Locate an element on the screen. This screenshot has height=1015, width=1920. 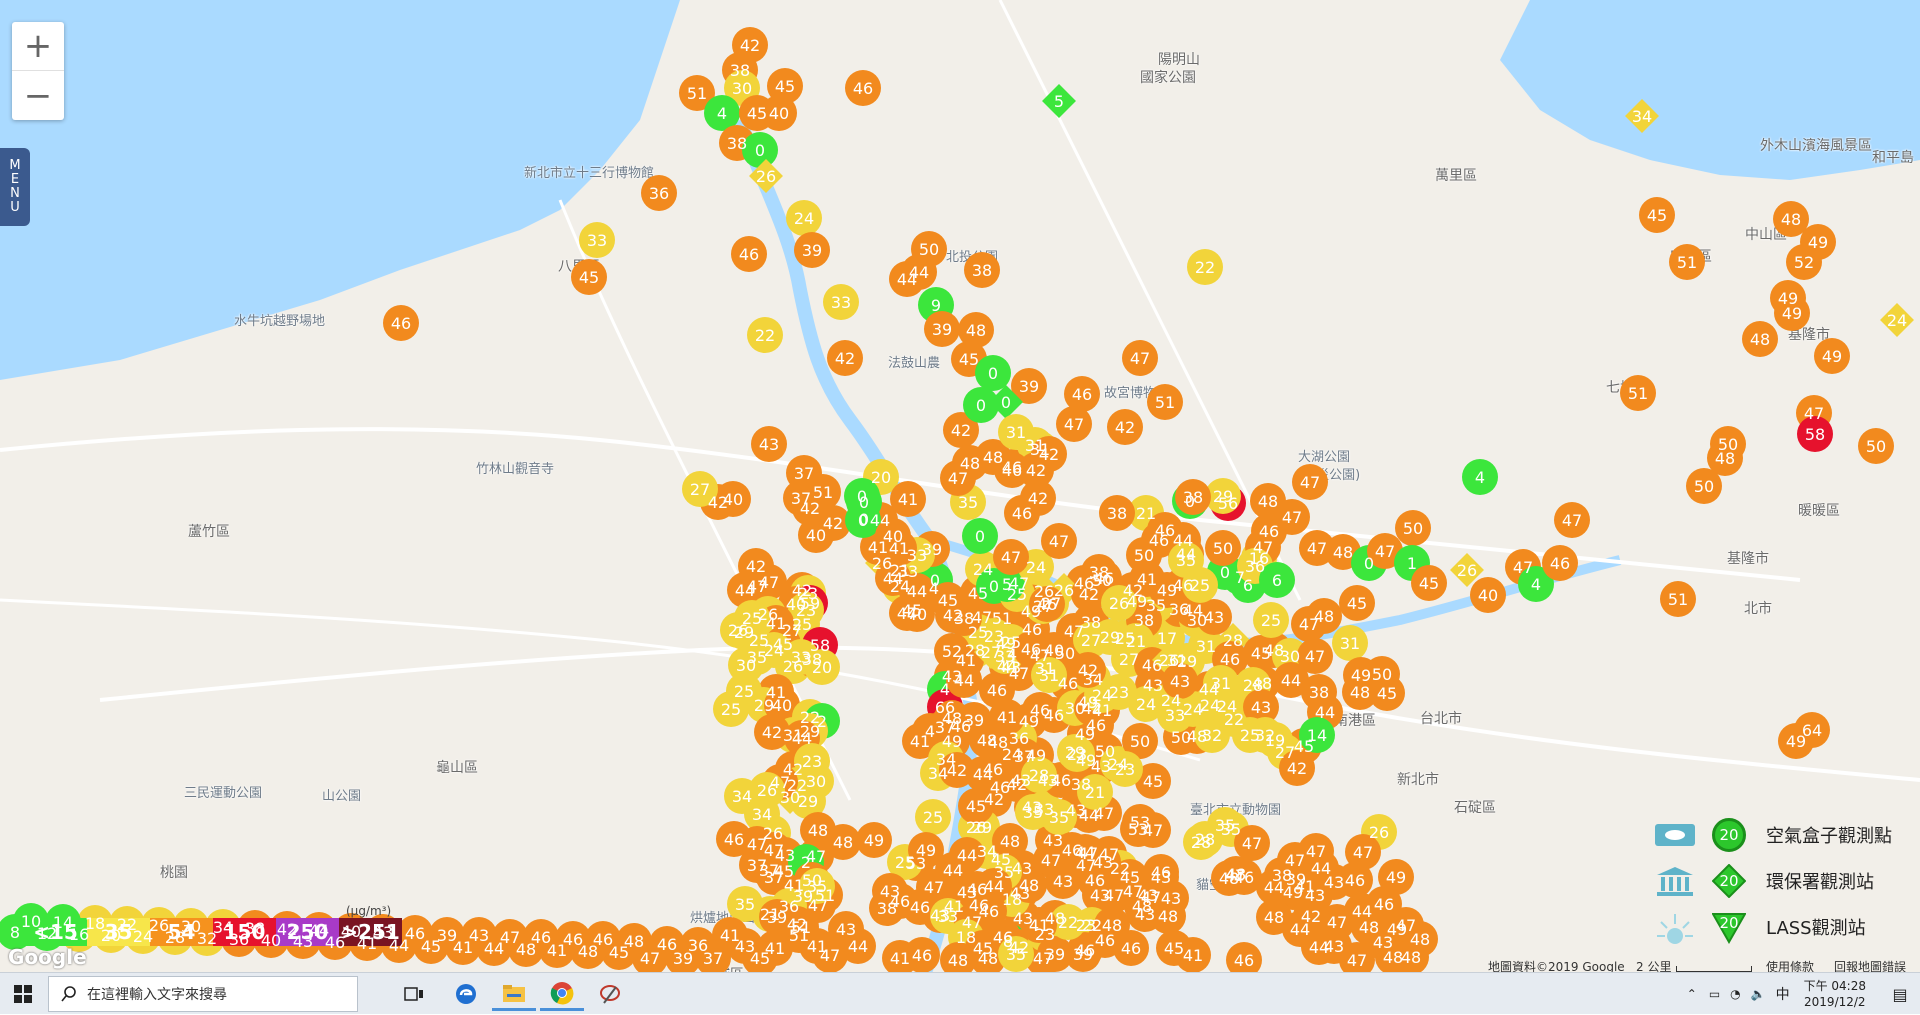
place-label: 國家公園 is located at coordinates (1168, 78).